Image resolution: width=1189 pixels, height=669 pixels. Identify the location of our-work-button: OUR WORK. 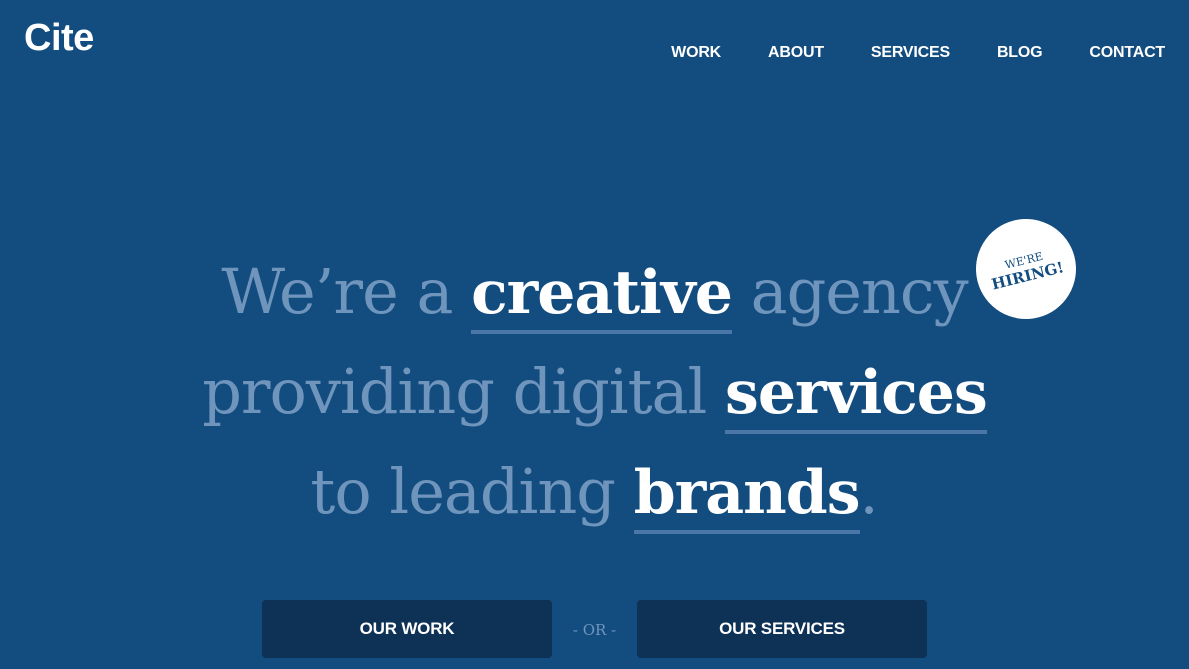
(407, 629).